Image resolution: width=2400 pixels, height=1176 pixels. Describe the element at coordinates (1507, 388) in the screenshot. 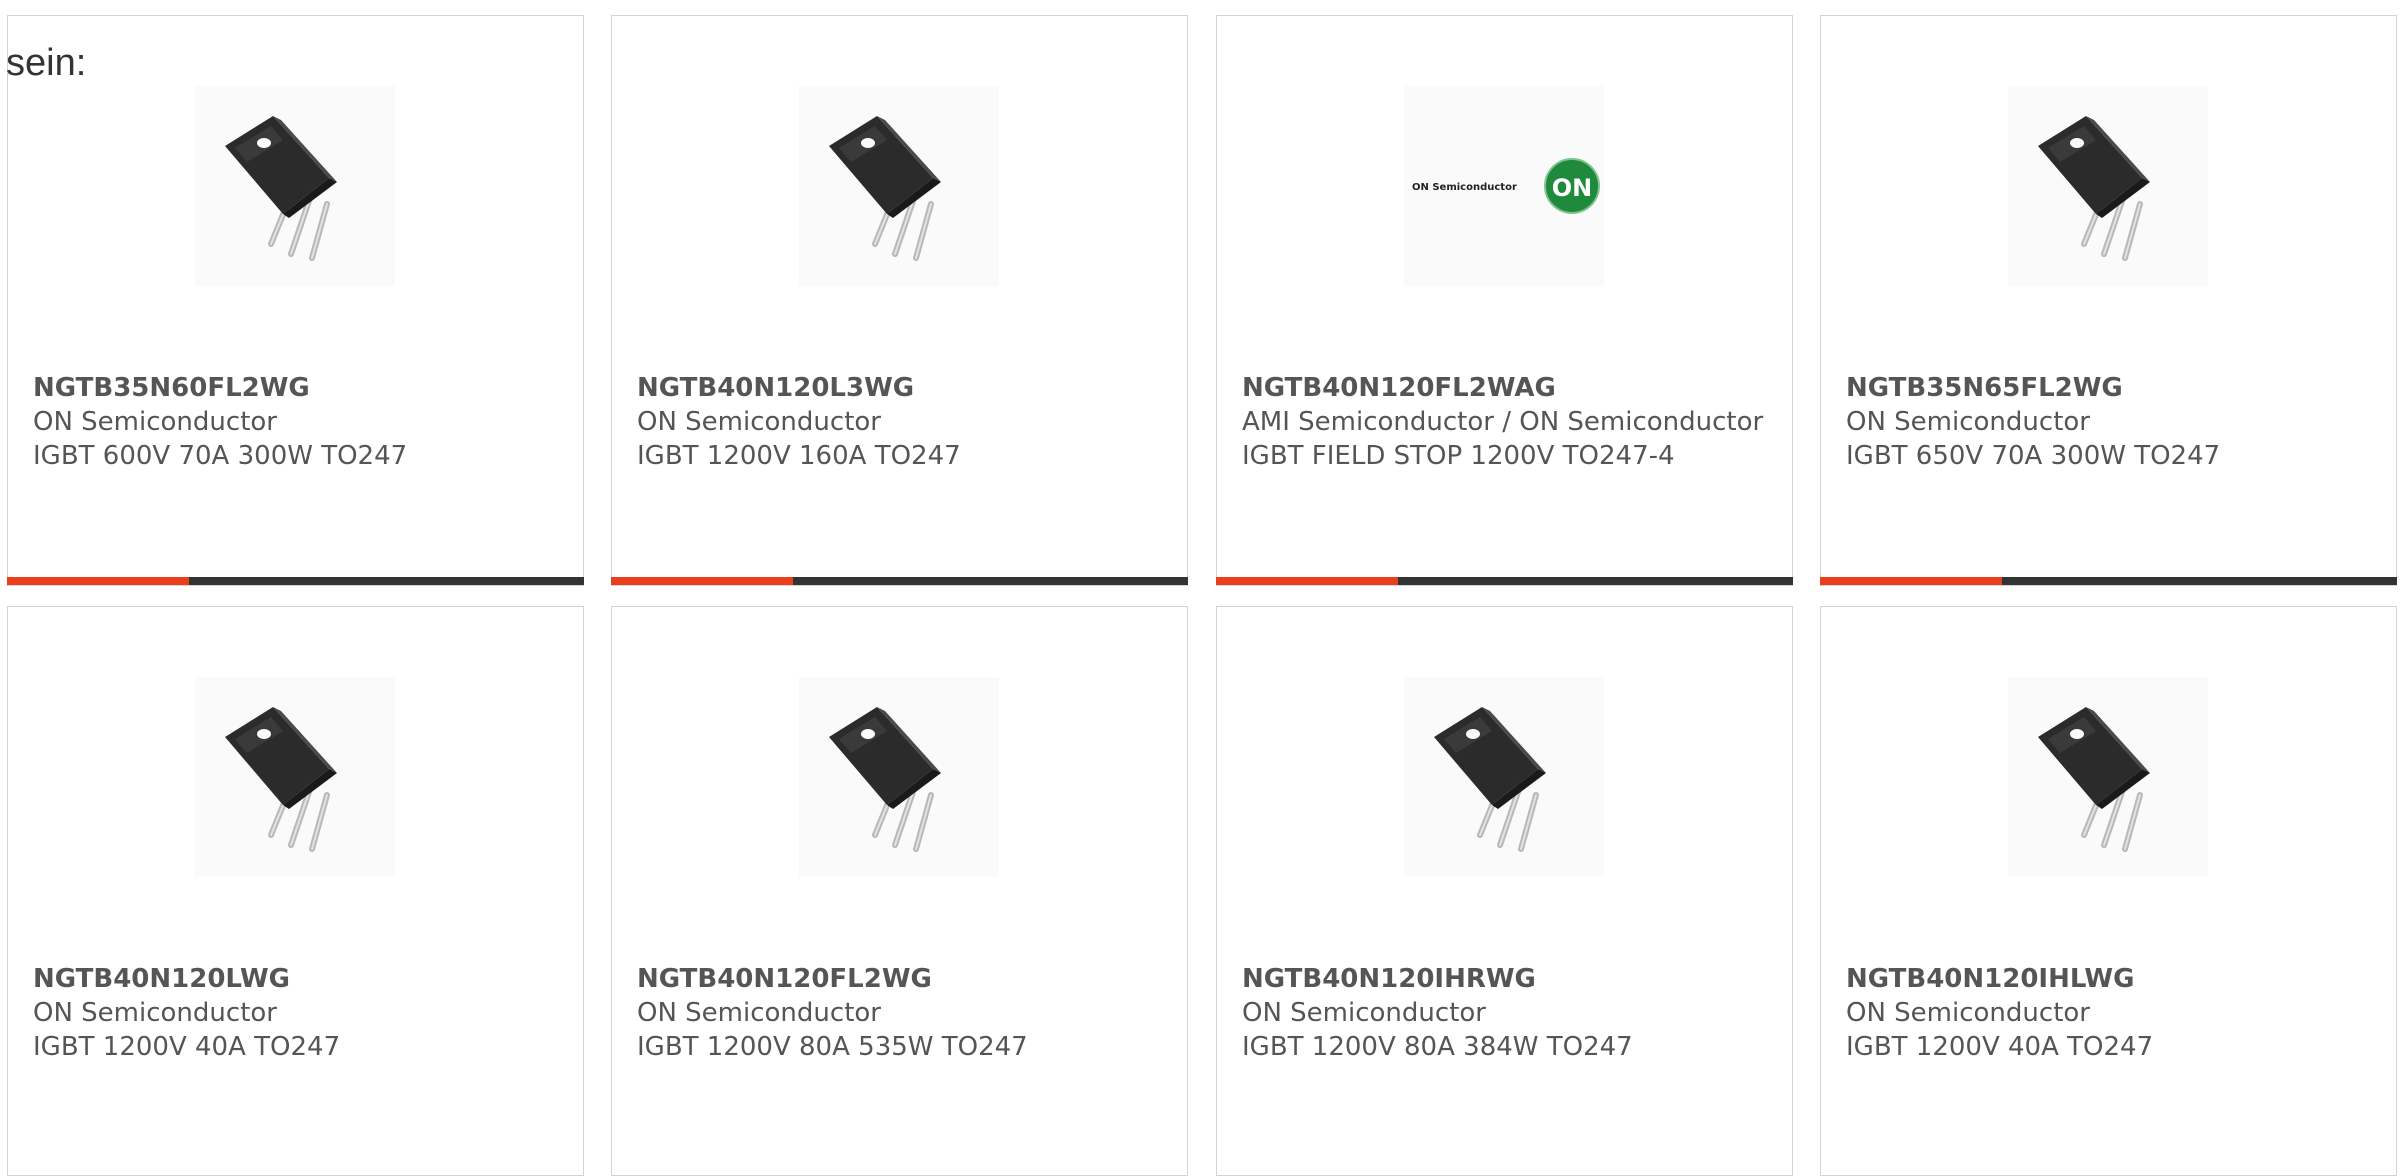

I see `part-number-link: NGTB40N120FL2WAG` at that location.